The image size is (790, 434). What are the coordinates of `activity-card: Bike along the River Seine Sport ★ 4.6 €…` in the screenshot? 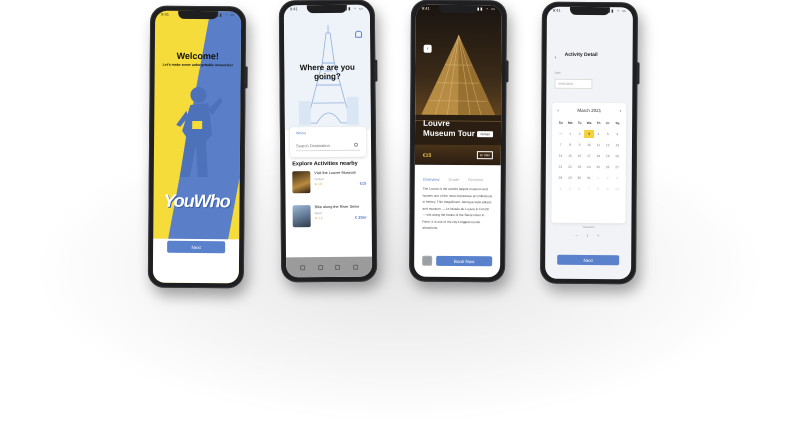 It's located at (329, 220).